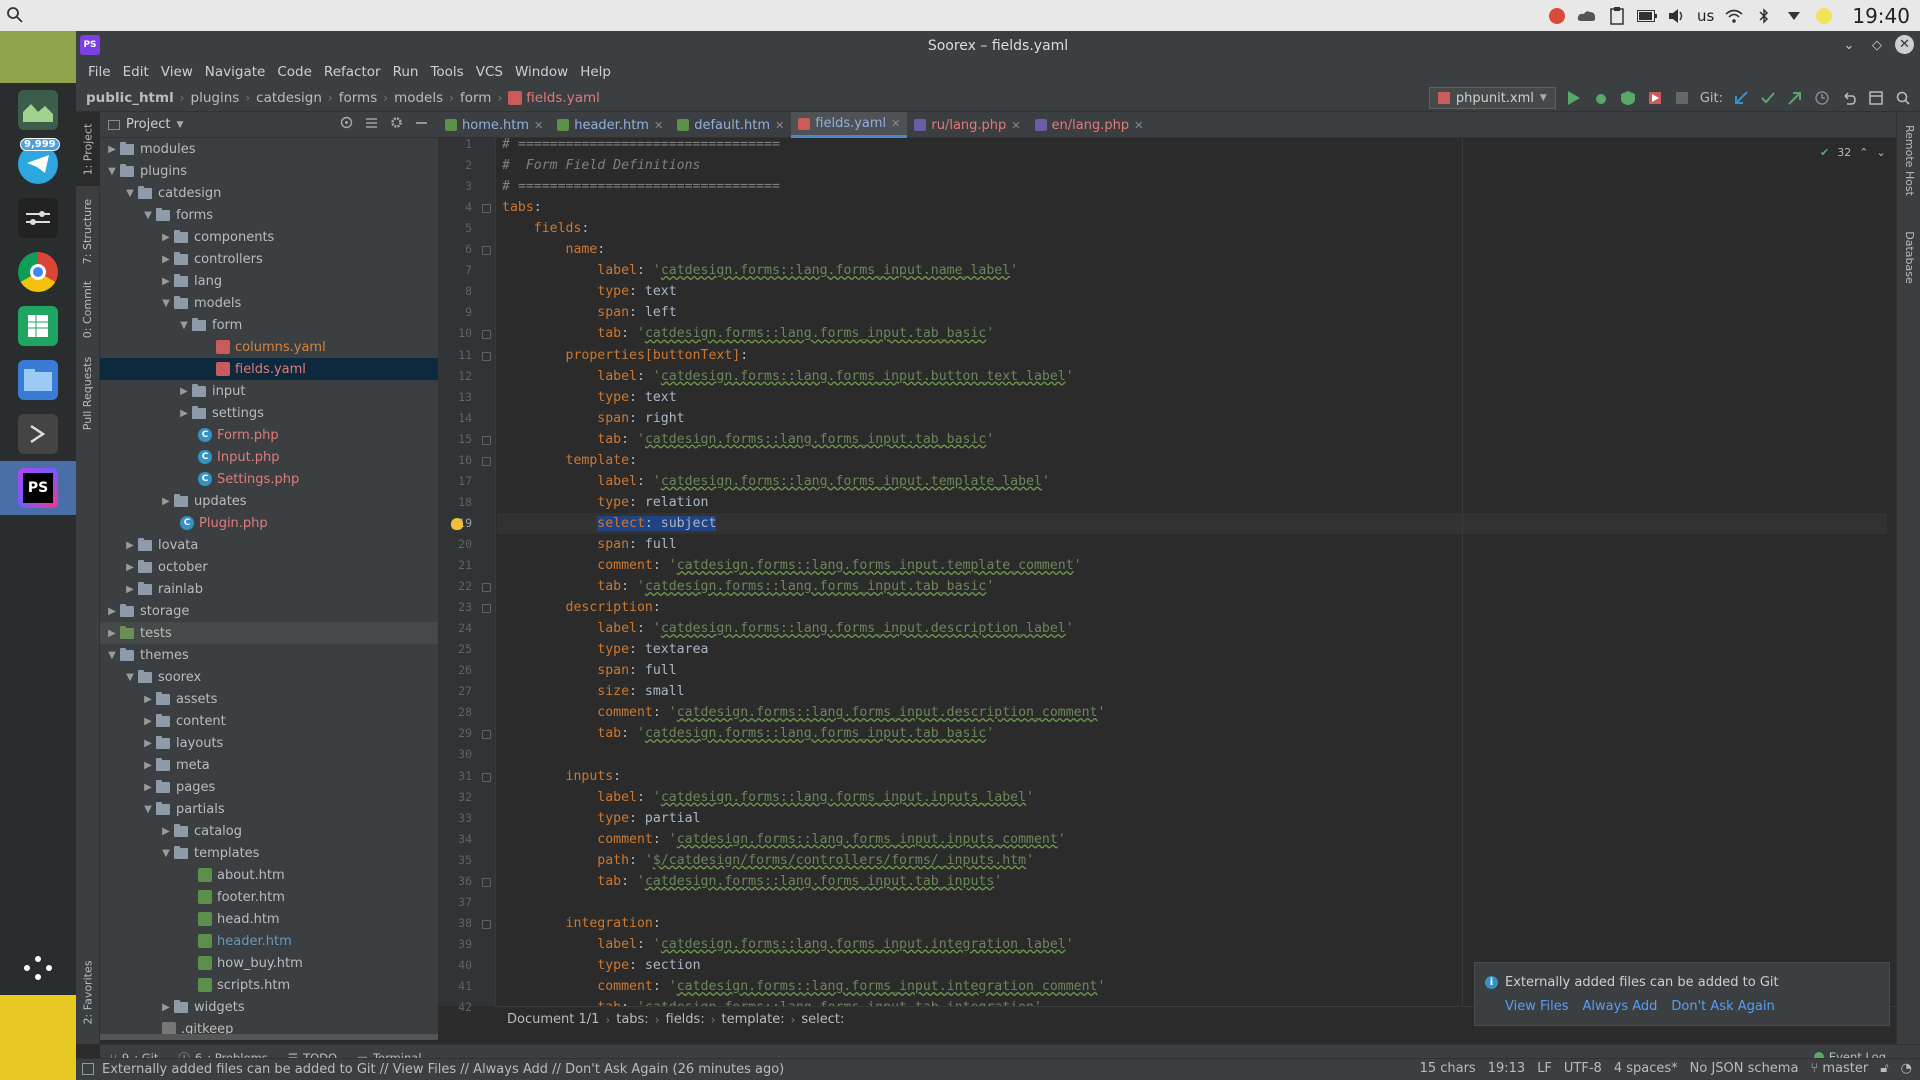  What do you see at coordinates (88, 231) in the screenshot?
I see `tab-structure: 7: Structure` at bounding box center [88, 231].